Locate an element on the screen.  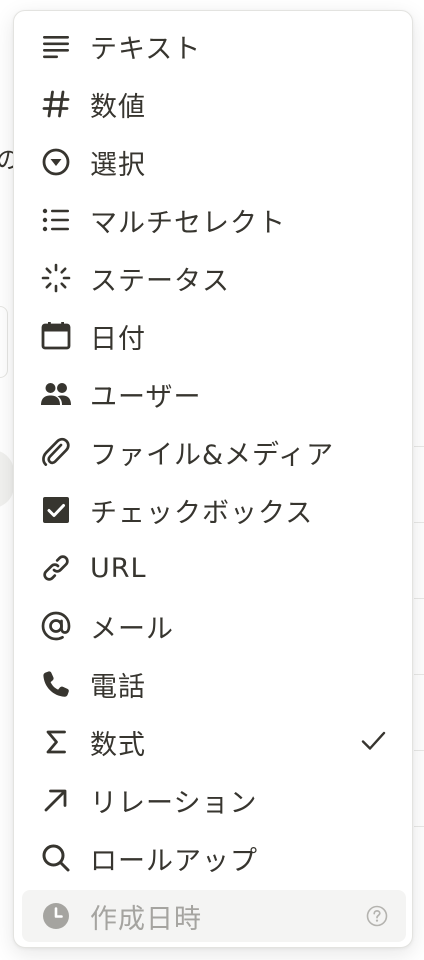
menu-item-text: テキスト is located at coordinates (214, 46).